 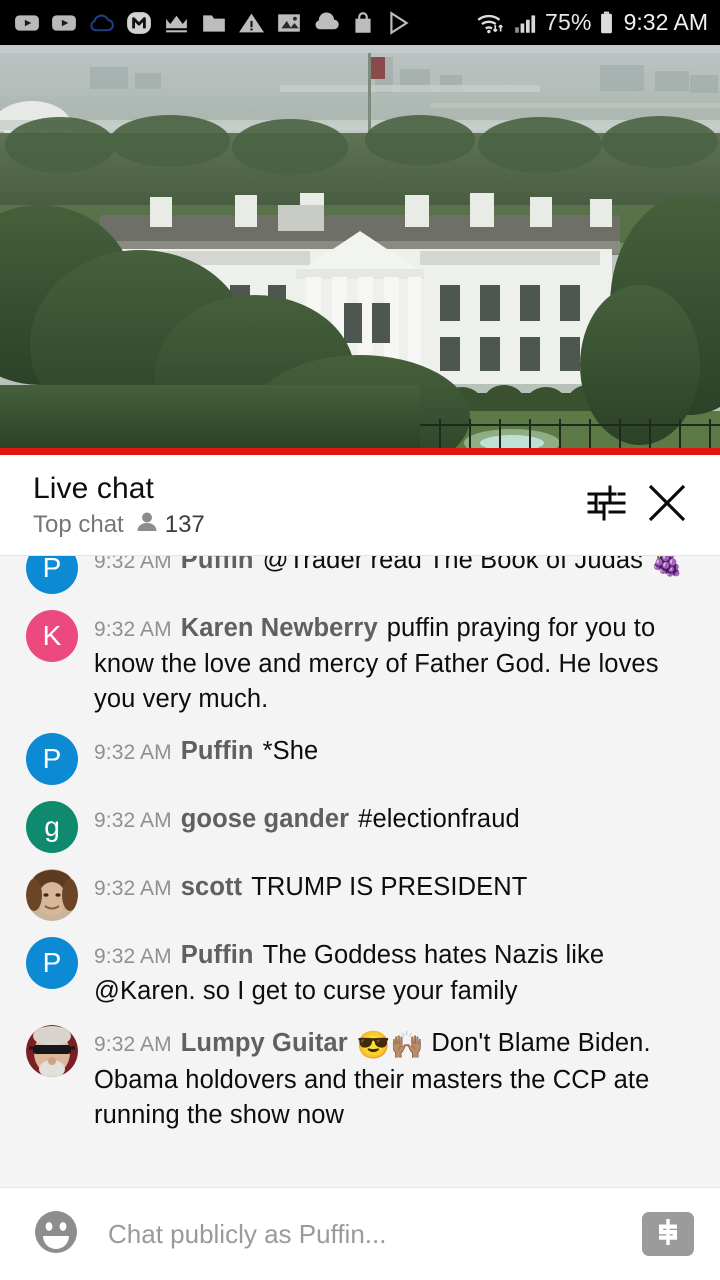 I want to click on status-bar-notification-icons, so click(x=244, y=23).